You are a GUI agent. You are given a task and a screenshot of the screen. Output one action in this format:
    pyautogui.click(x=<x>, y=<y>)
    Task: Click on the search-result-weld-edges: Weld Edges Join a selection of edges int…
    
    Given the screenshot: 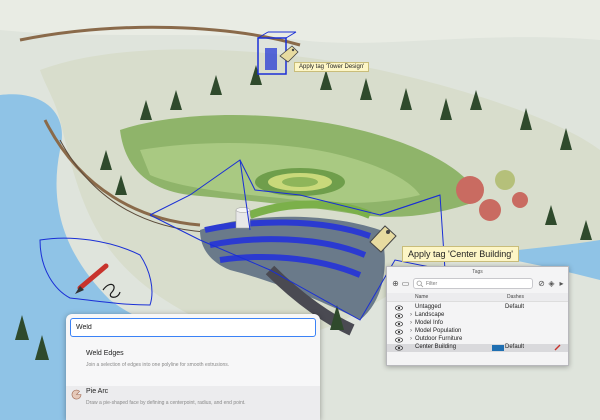 What is the action you would take?
    pyautogui.click(x=193, y=365)
    